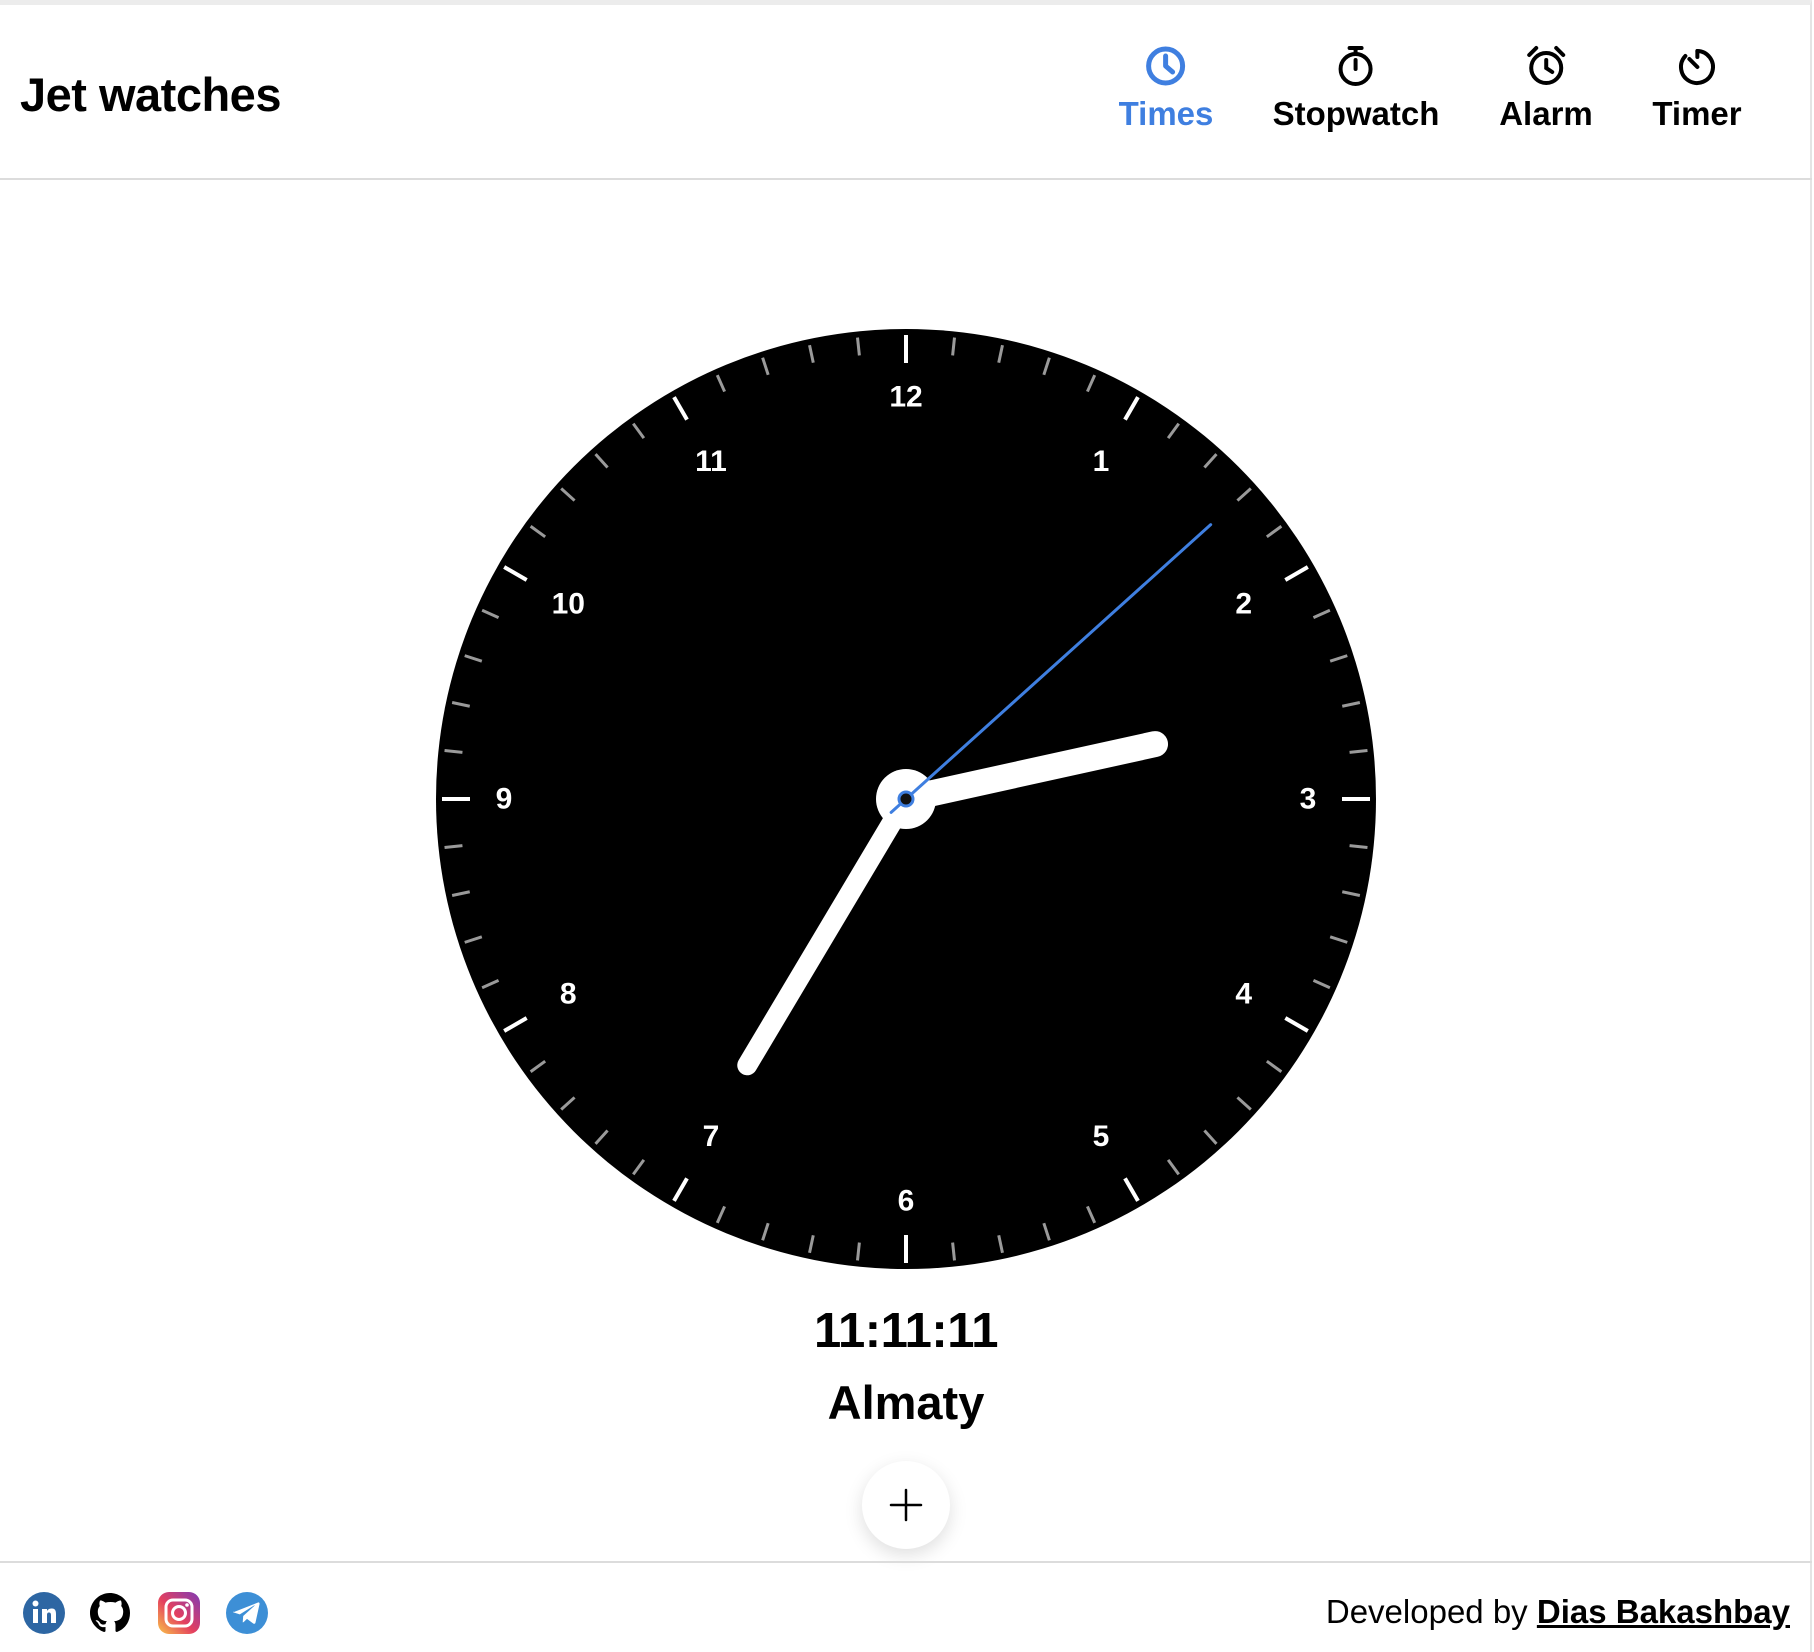 The height and width of the screenshot is (1652, 1814). What do you see at coordinates (1243, 604) in the screenshot?
I see `clock-numeral: 2` at bounding box center [1243, 604].